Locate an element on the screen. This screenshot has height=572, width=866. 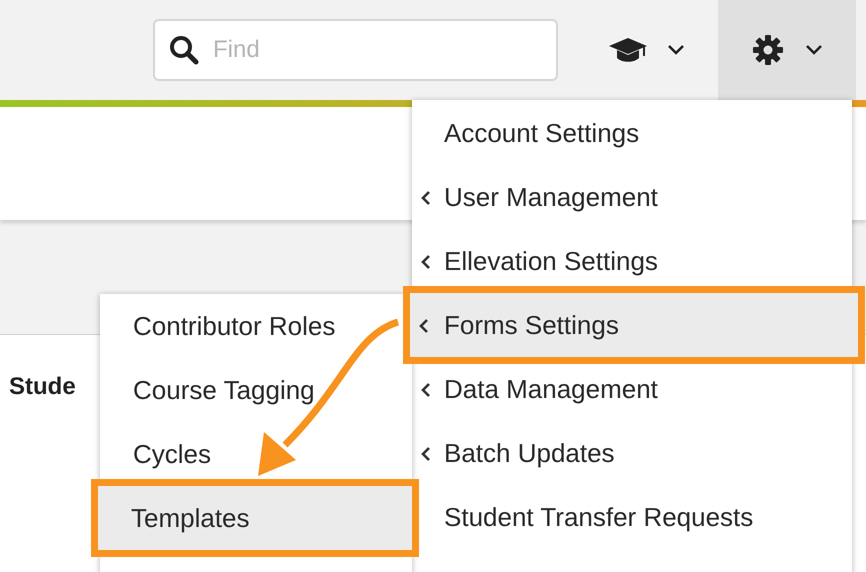
submenu-item: Templates is located at coordinates (255, 518).